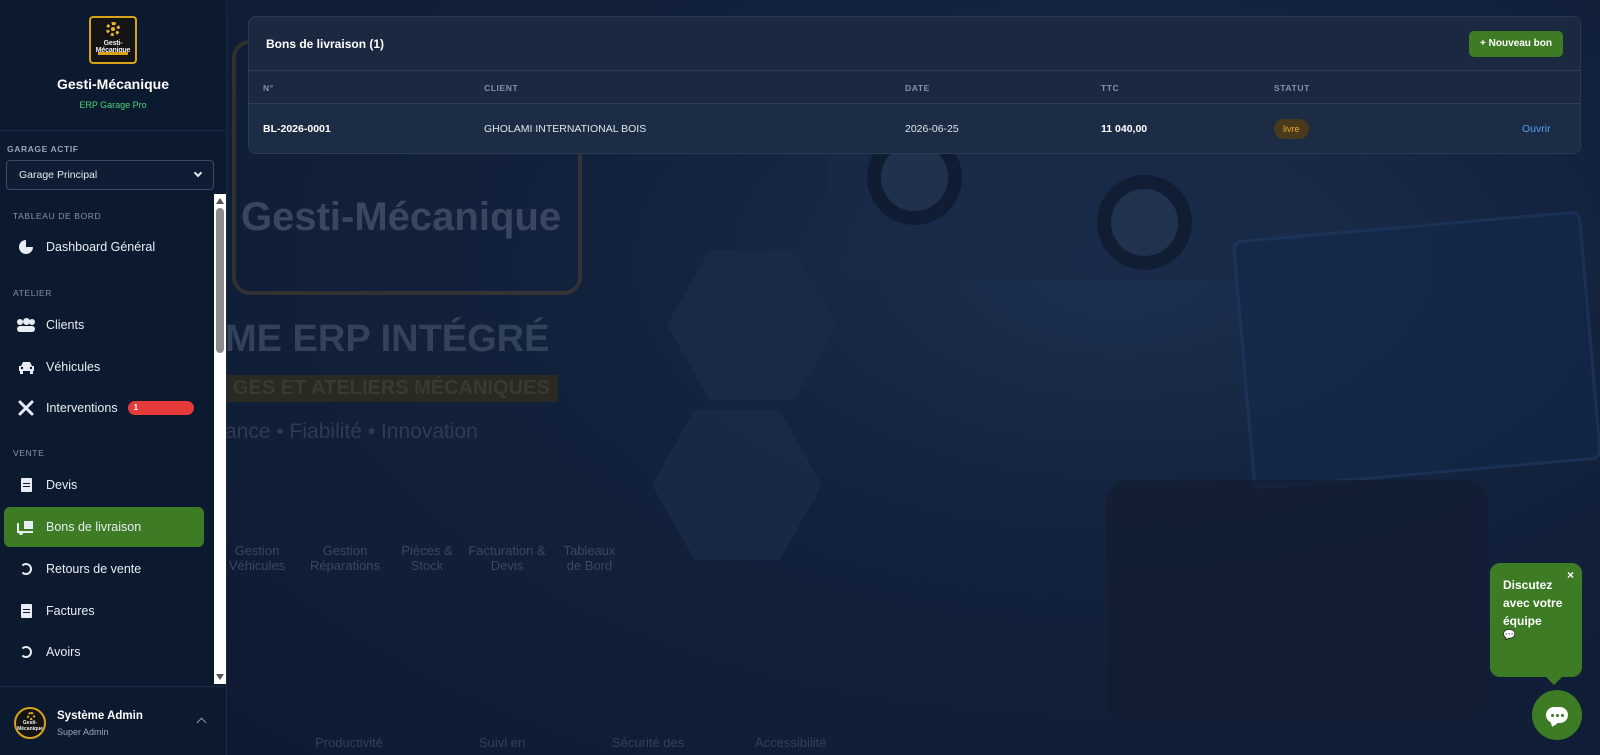 The width and height of the screenshot is (1600, 755). I want to click on scrollbar-thumb, so click(220, 280).